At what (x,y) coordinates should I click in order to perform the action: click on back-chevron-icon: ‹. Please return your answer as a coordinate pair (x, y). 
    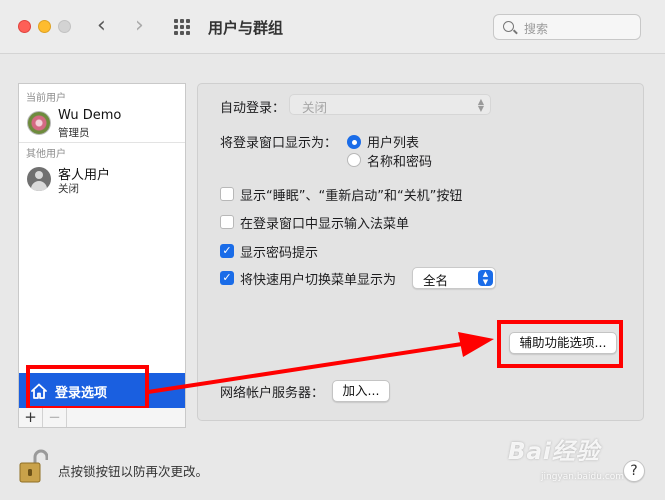
    Looking at the image, I should click on (101, 26).